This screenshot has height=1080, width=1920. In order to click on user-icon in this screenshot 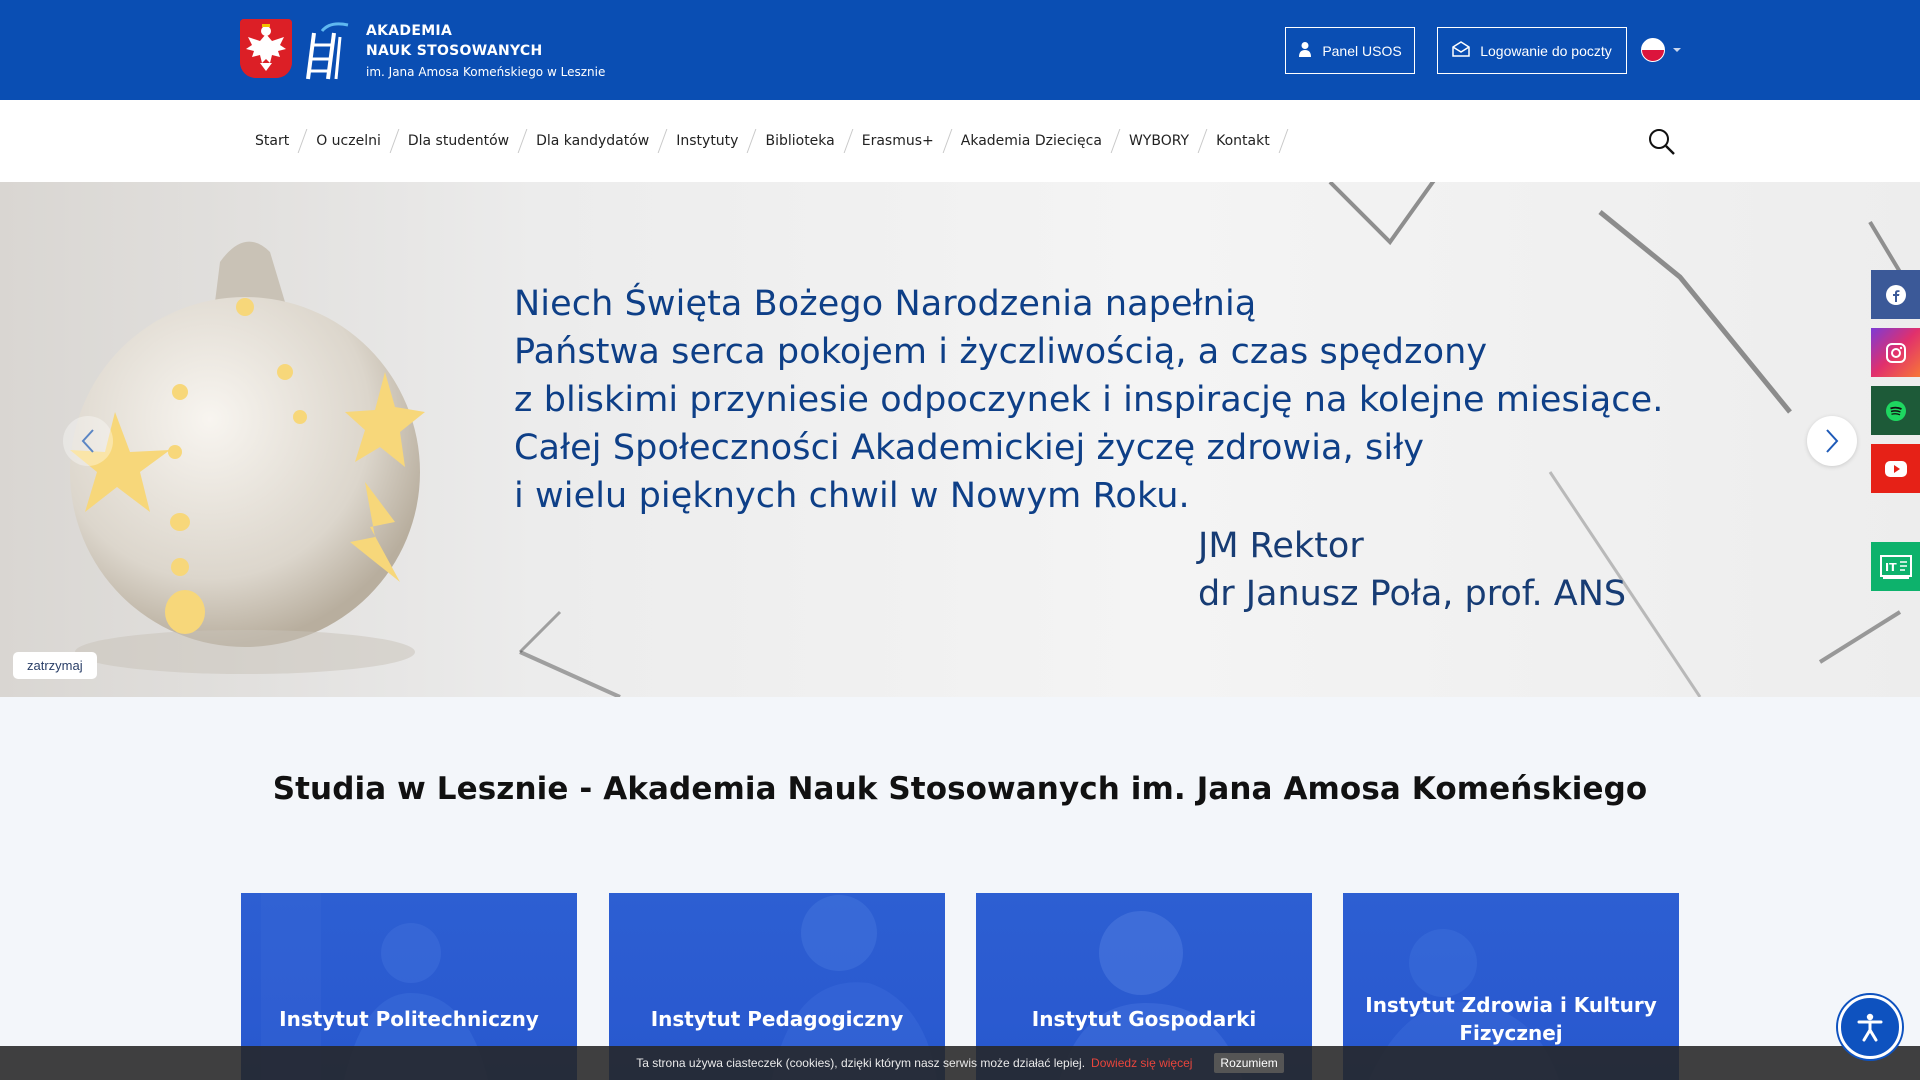, I will do `click(1305, 50)`.